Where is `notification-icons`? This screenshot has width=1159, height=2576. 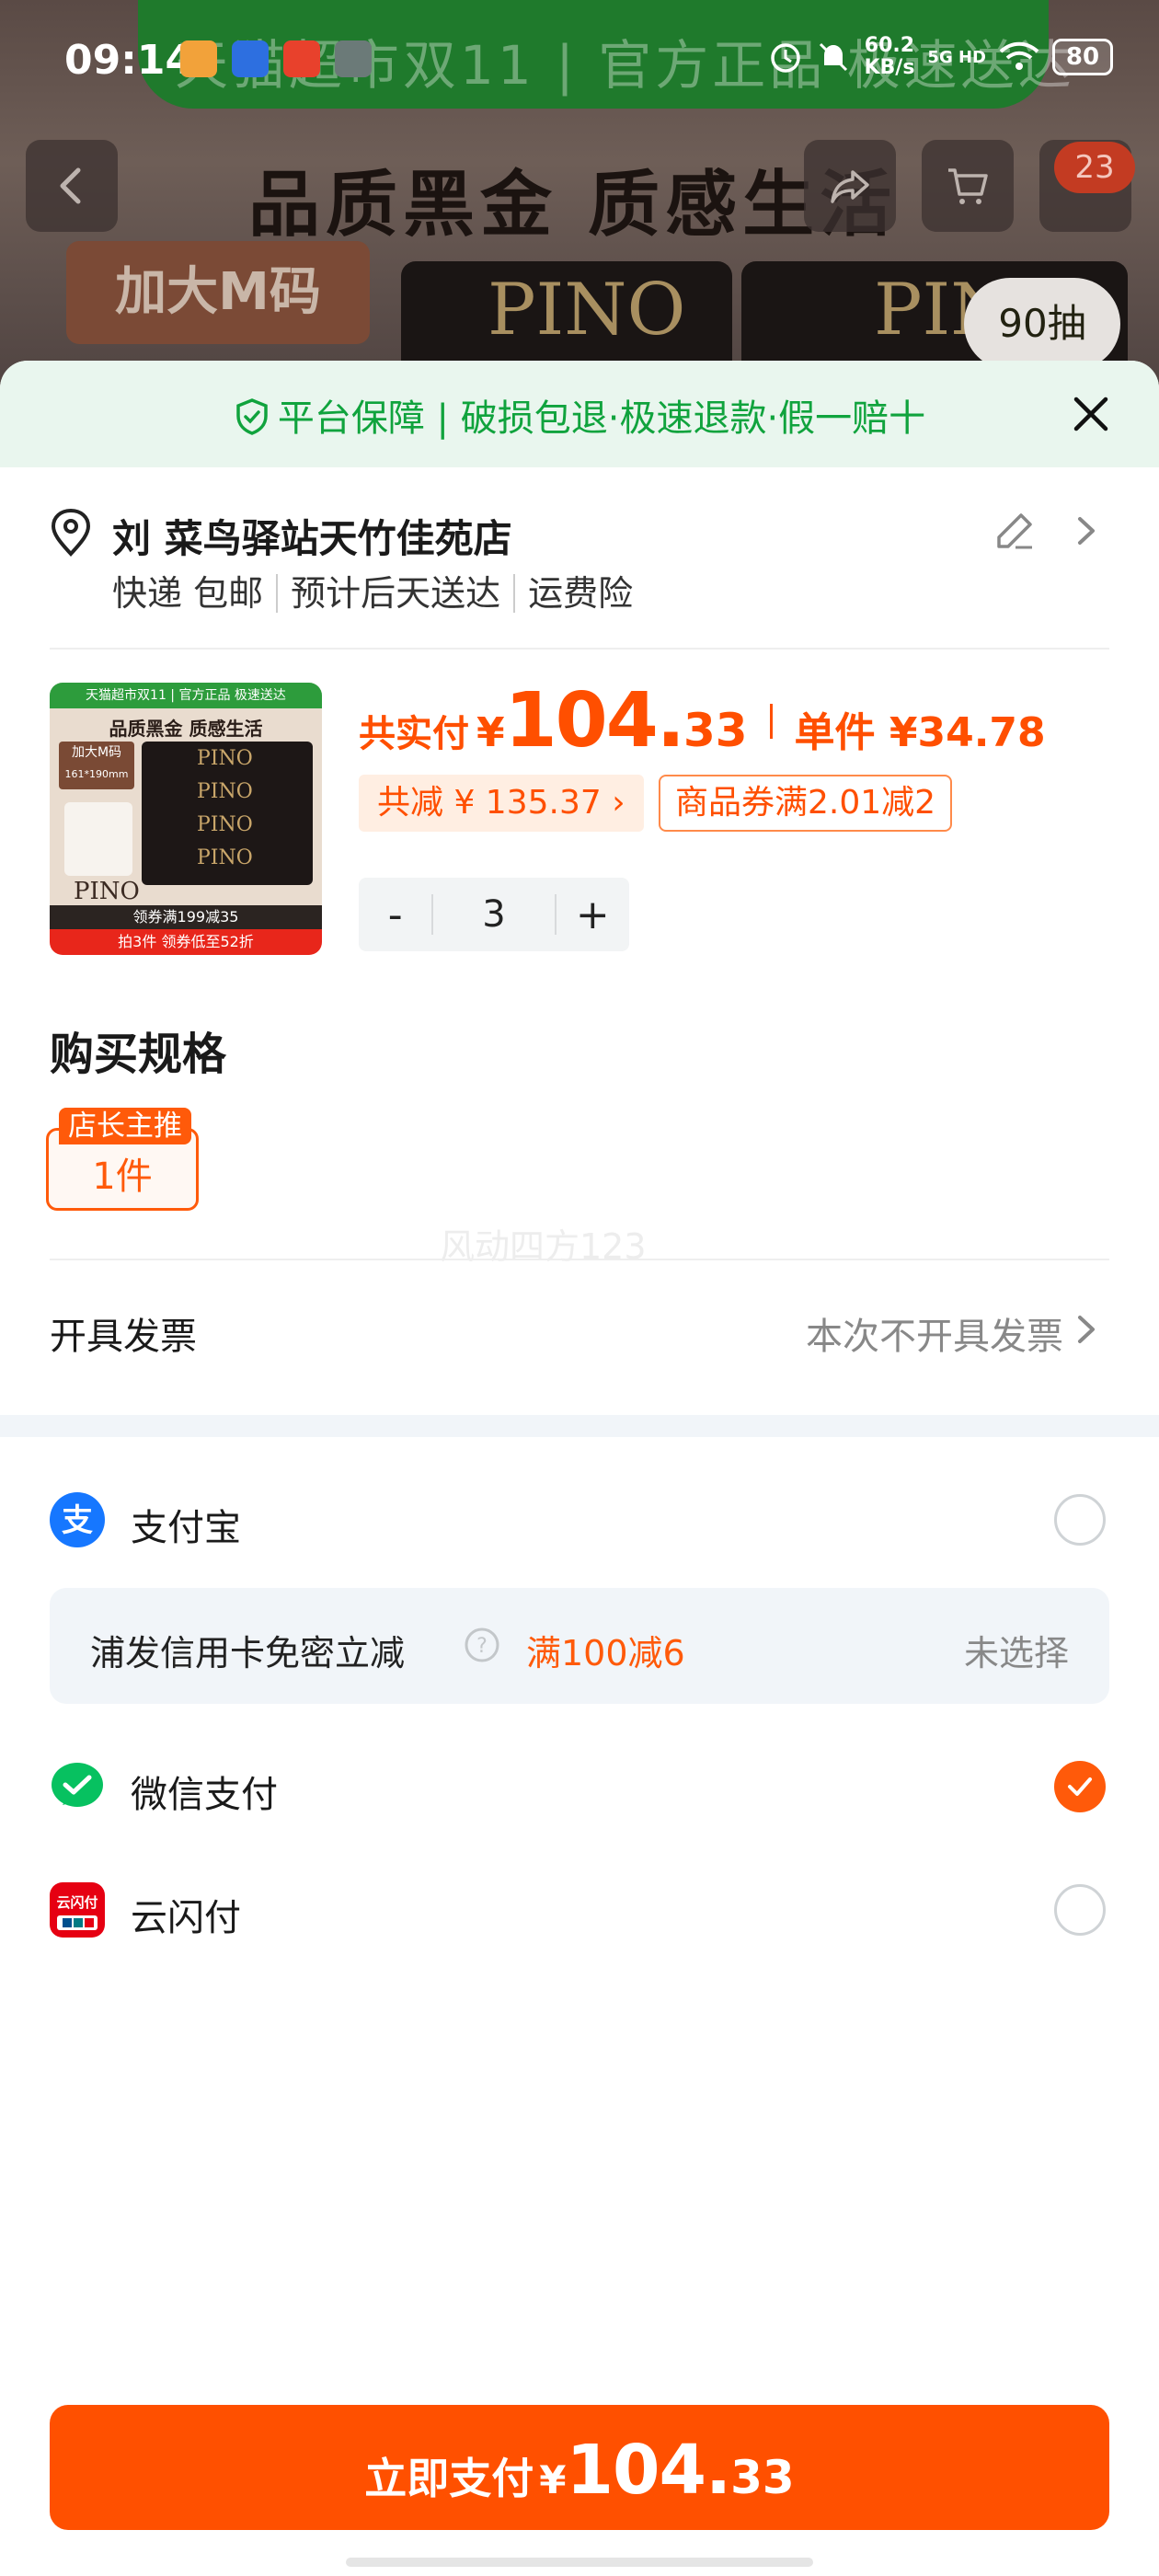
notification-icons is located at coordinates (276, 58).